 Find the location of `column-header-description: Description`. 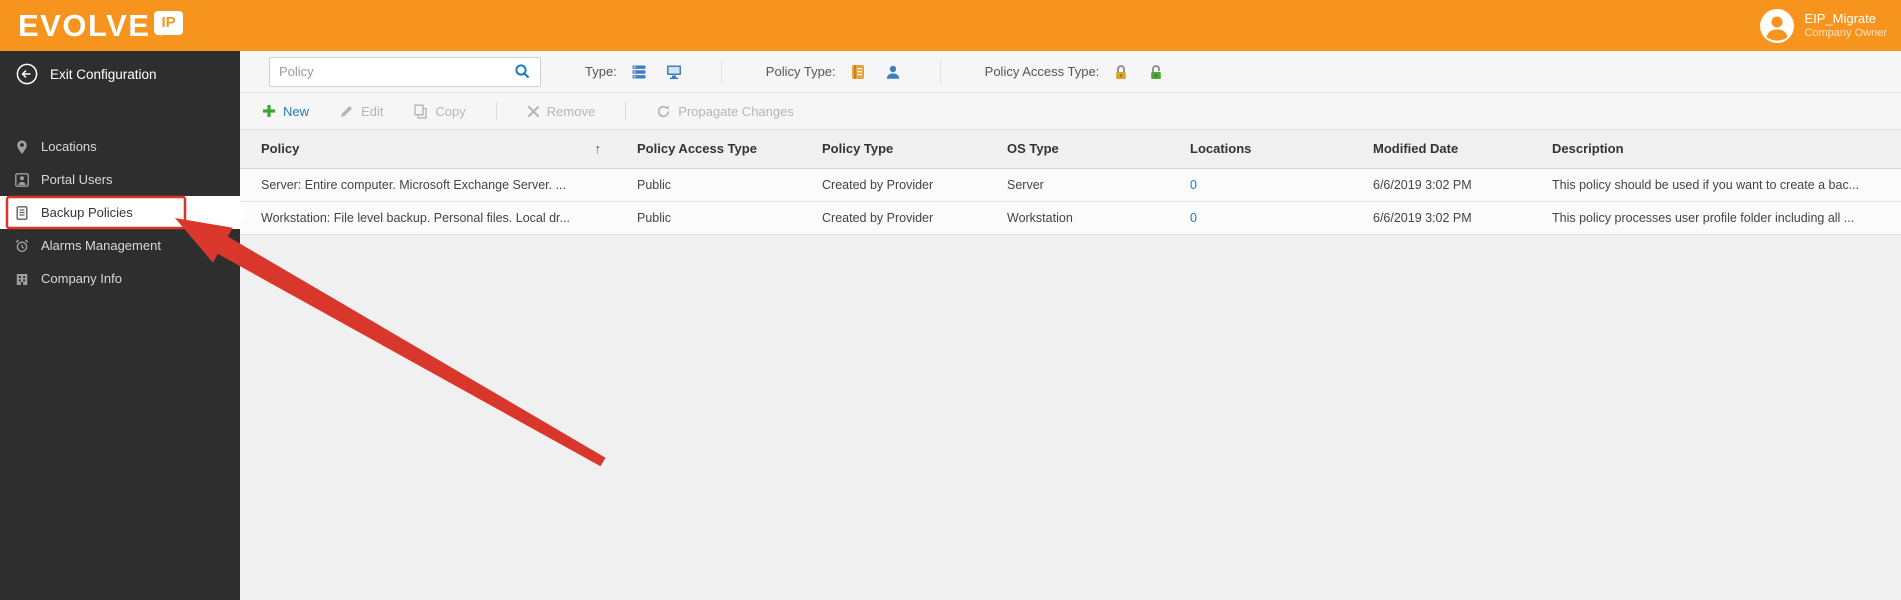

column-header-description: Description is located at coordinates (1721, 149).